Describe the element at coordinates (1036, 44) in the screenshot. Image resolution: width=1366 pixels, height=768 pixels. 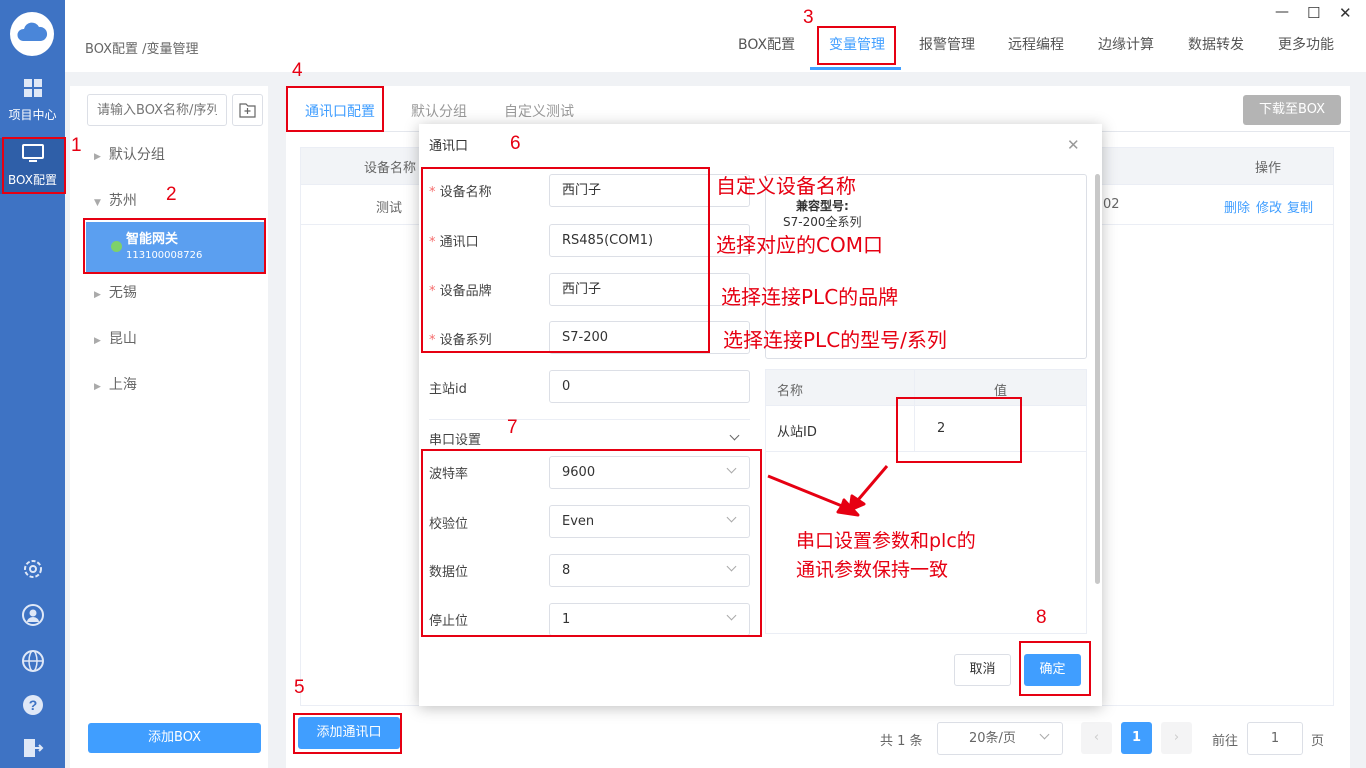
I see `tab-remote-programming: 远程编程` at that location.